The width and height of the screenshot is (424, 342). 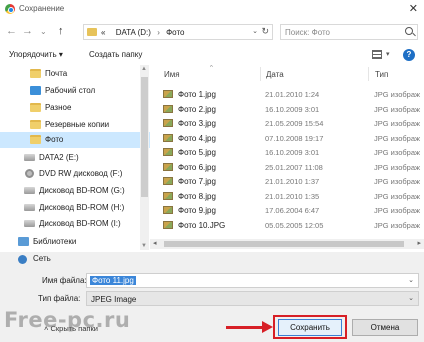 I want to click on cancel-button: Отмена, so click(x=385, y=327).